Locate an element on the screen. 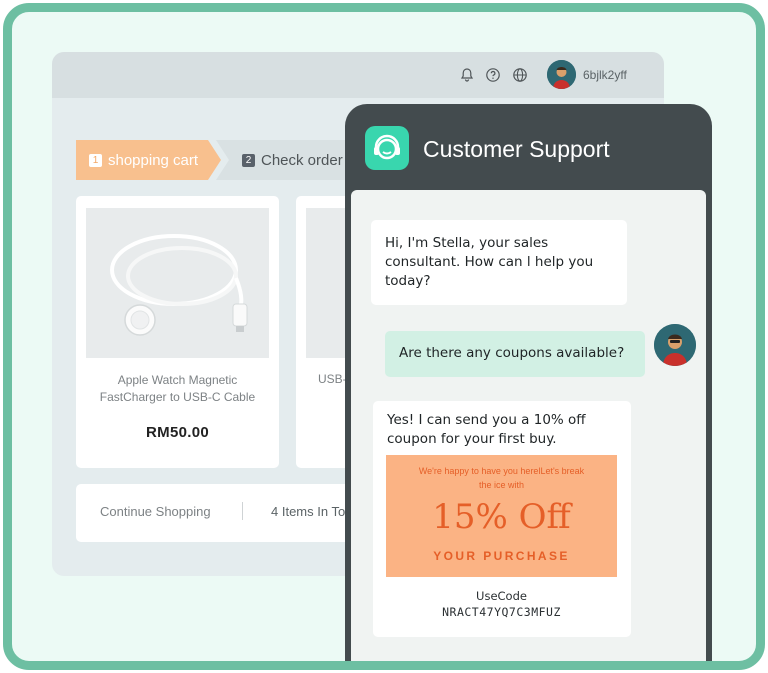 The image size is (768, 673). step-shopping-cart: 1 shopping cart is located at coordinates (148, 160).